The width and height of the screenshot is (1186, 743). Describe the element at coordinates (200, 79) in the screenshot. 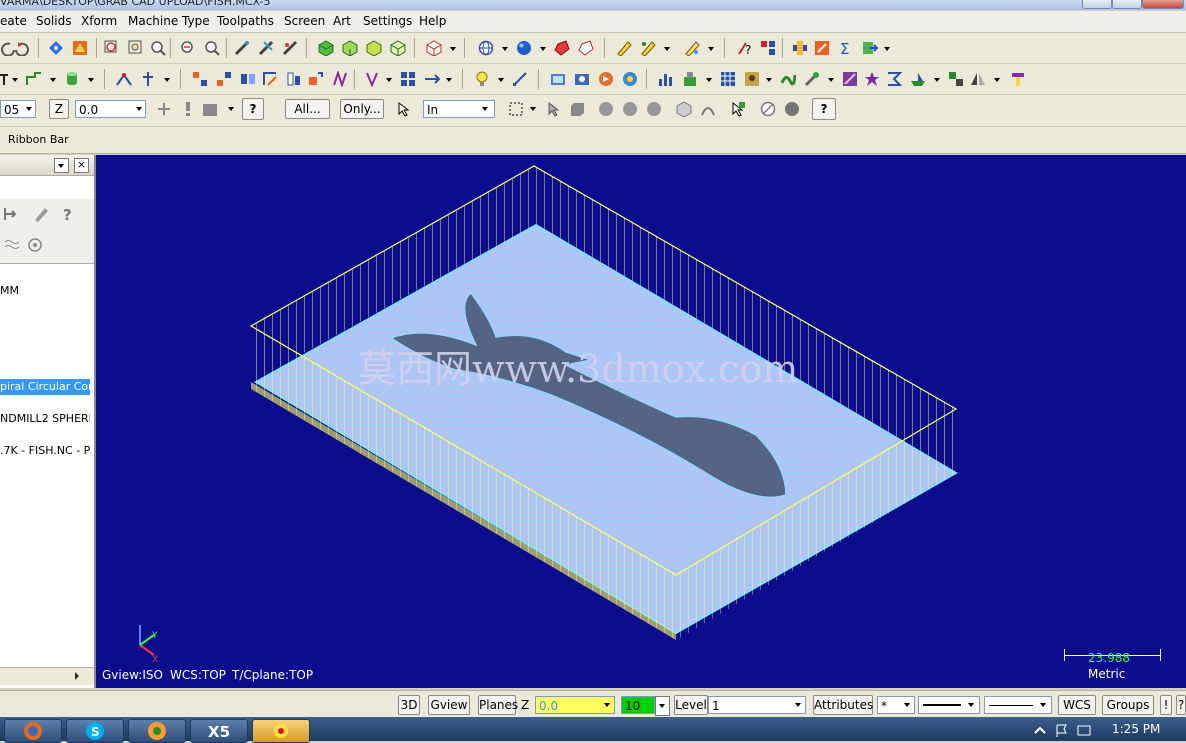

I see `translate-icon` at that location.